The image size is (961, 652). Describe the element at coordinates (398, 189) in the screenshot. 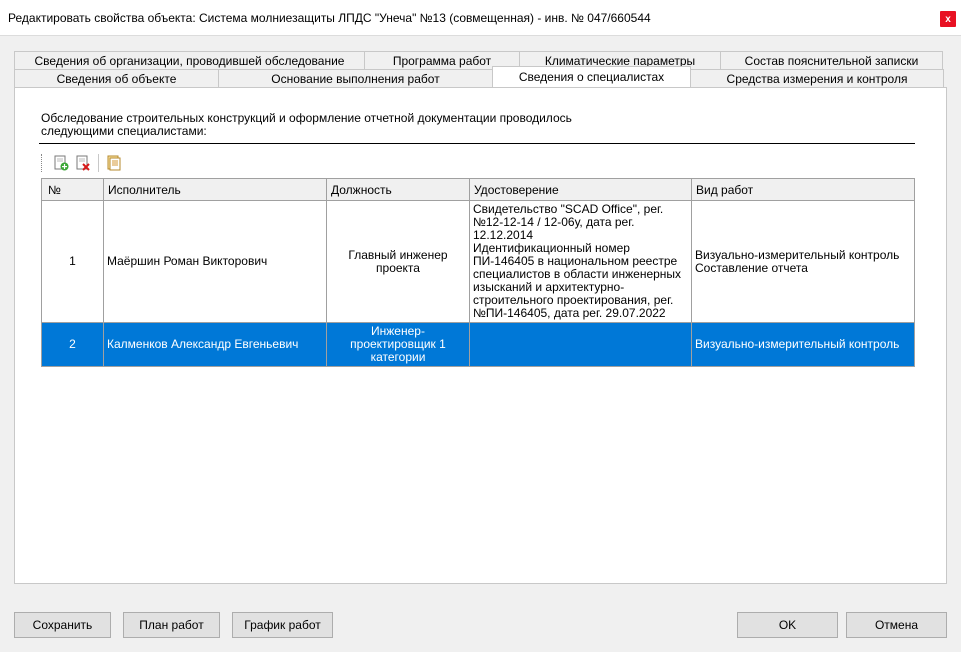

I see `column-header-position: Должность` at that location.